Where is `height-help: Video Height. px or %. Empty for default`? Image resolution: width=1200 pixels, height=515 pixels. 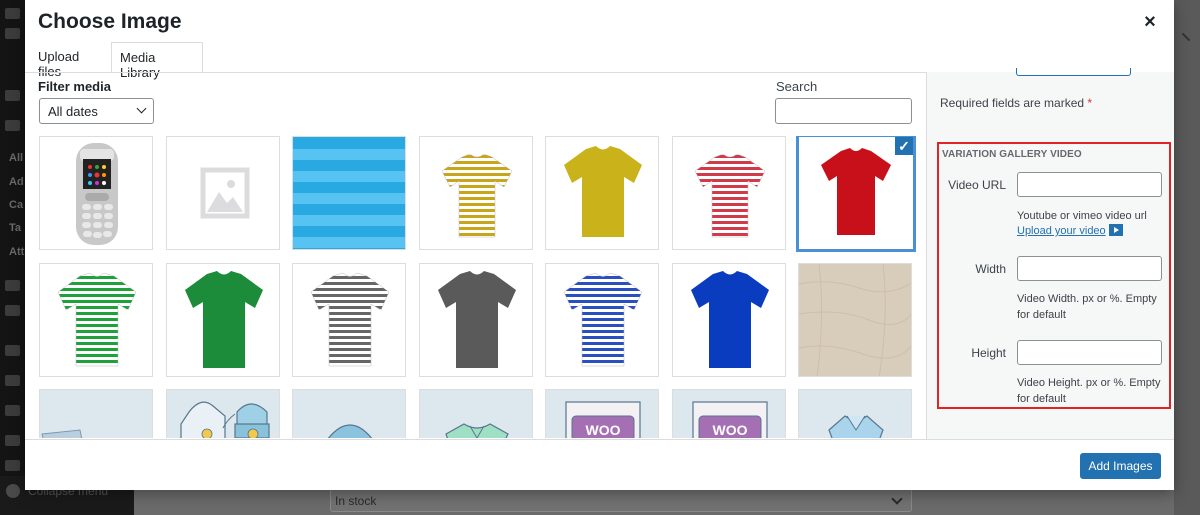 height-help: Video Height. px or %. Empty for default is located at coordinates (1089, 391).